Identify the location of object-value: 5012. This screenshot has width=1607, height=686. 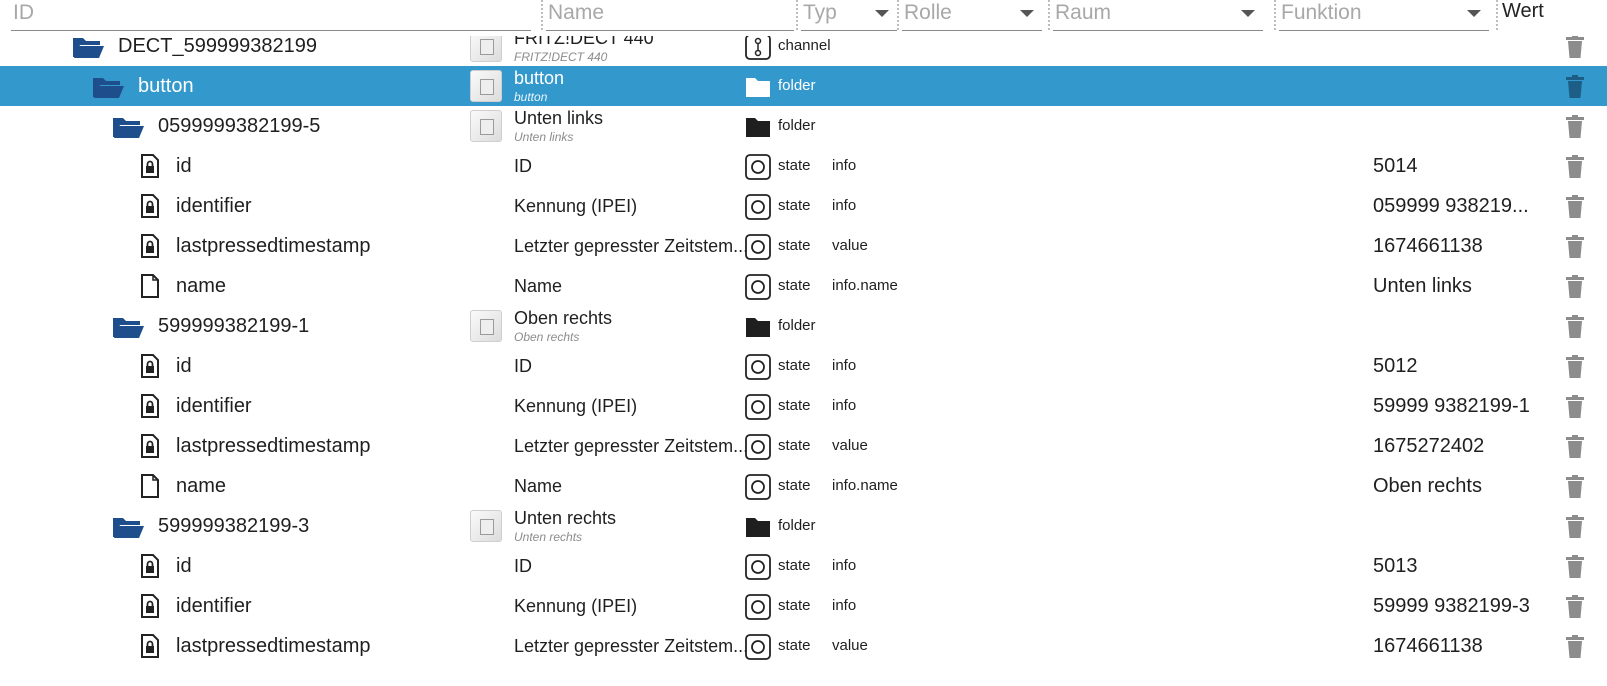
(1395, 366).